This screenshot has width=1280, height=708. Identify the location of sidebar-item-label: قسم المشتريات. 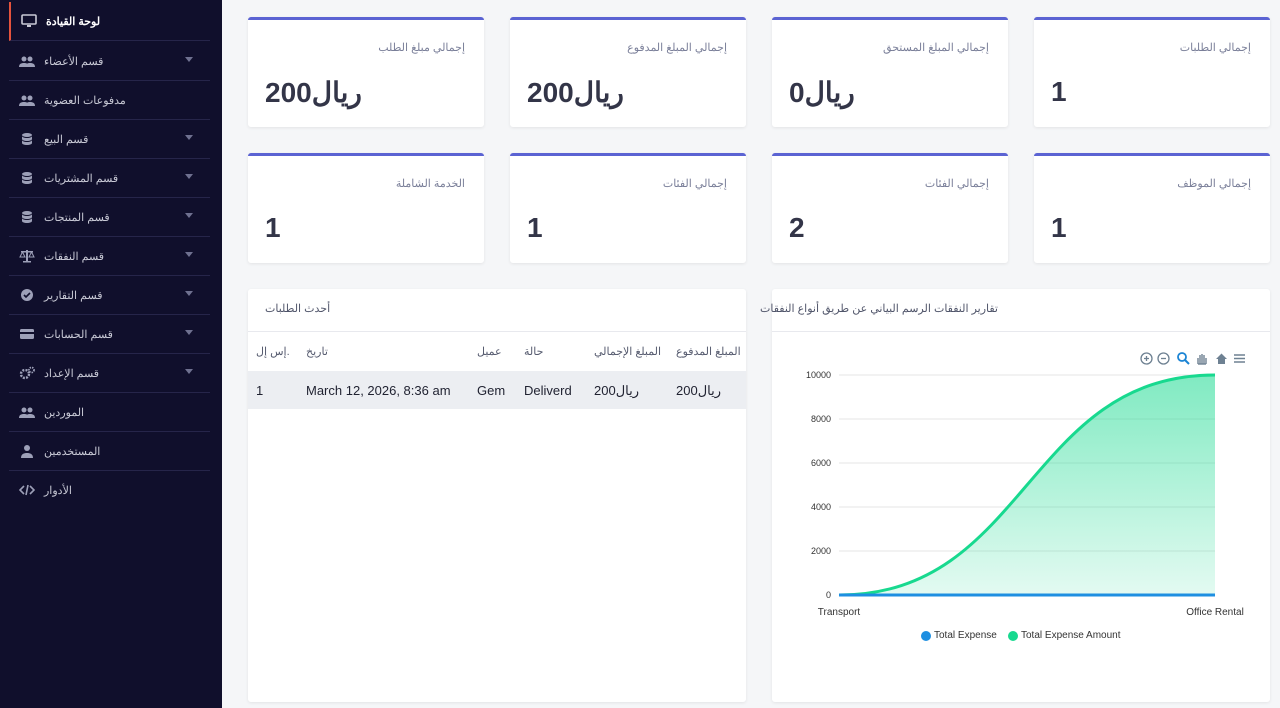
(81, 179).